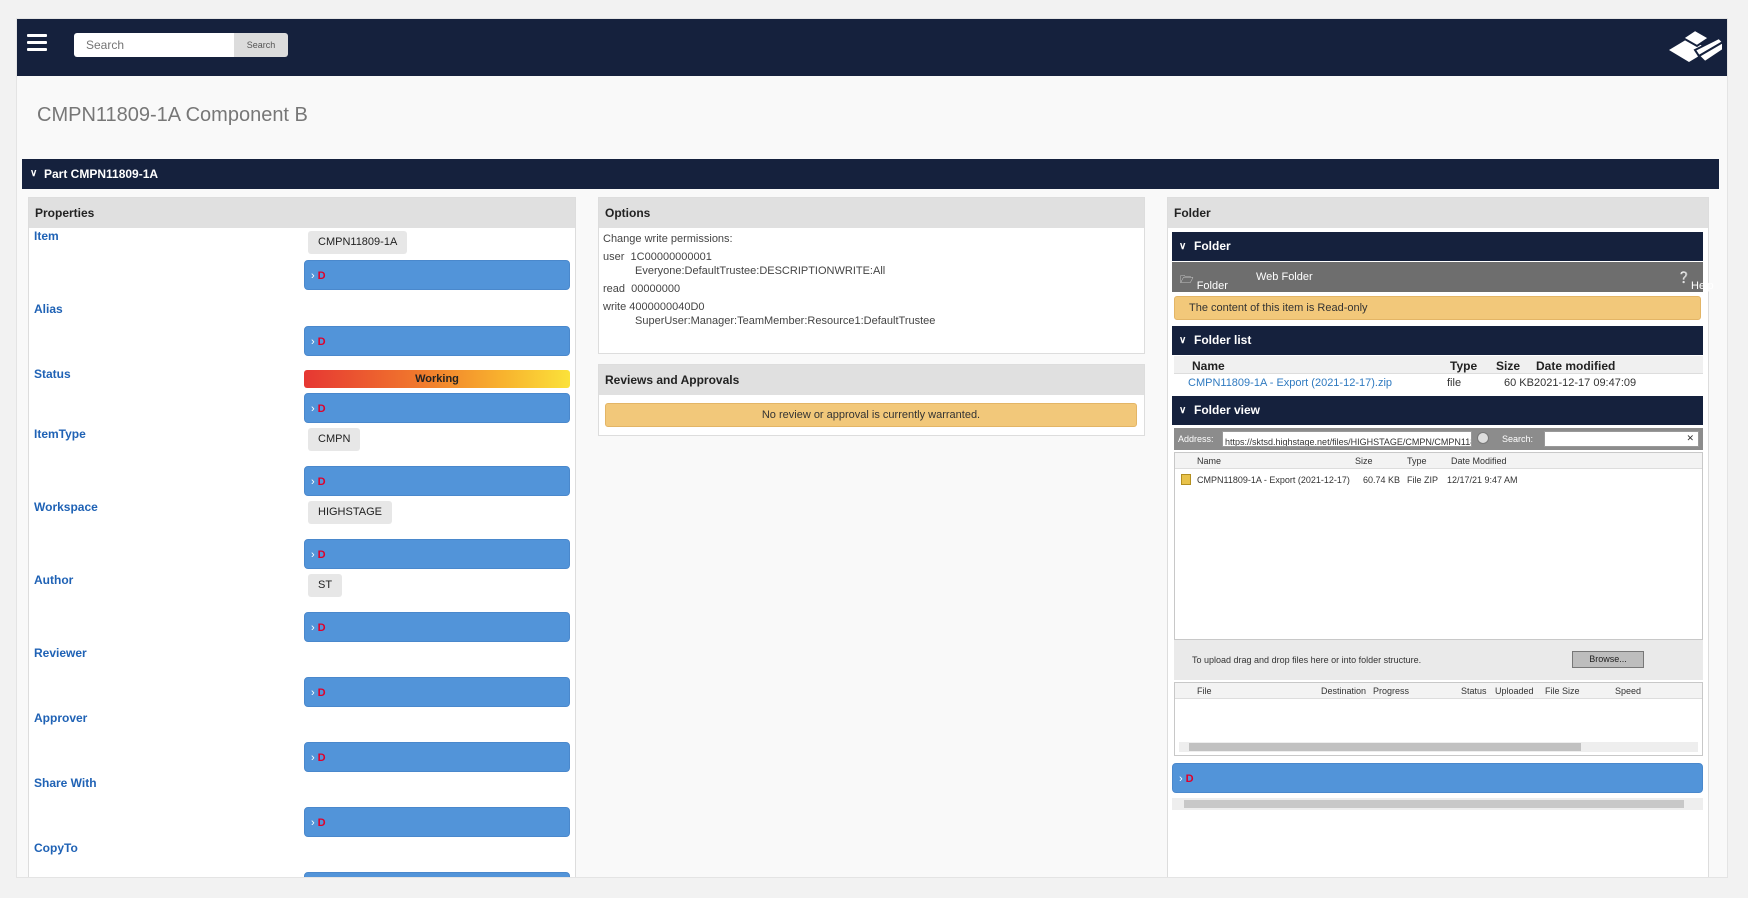 This screenshot has height=898, width=1748. Describe the element at coordinates (614, 257) in the screenshot. I see `user-key: user` at that location.